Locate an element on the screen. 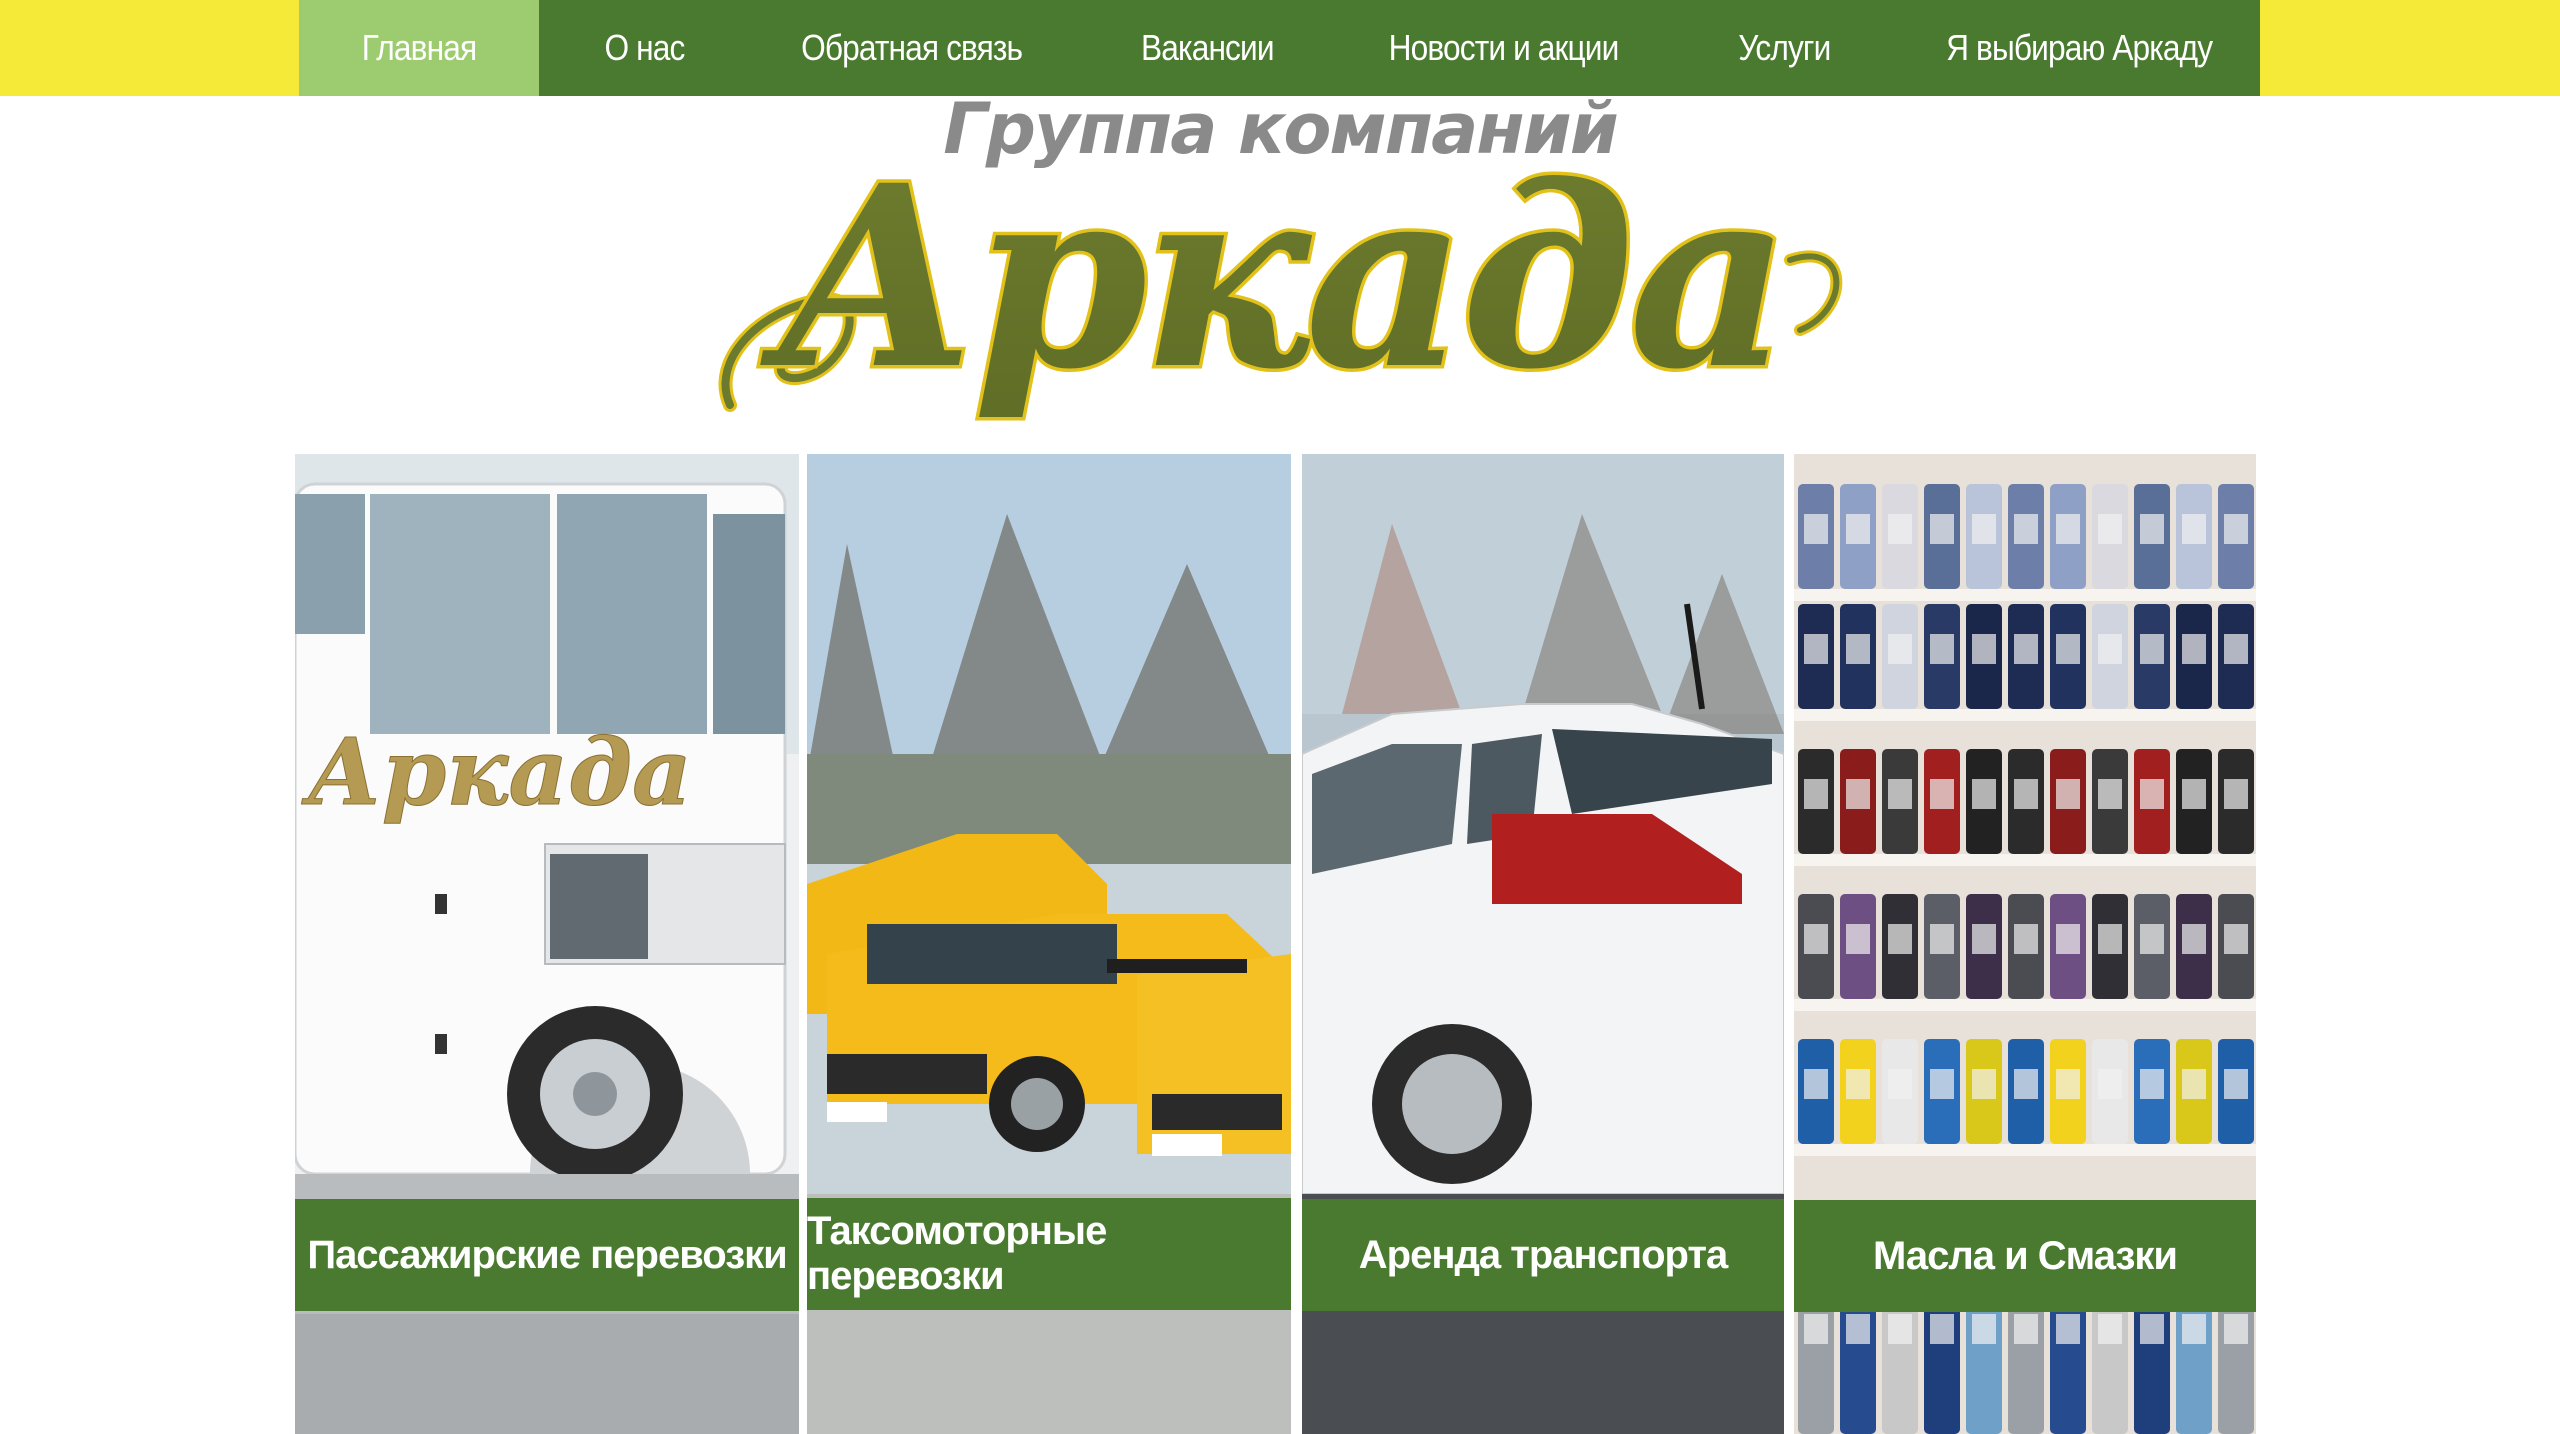 This screenshot has width=2560, height=1434. nav-item-news: Новости и акции is located at coordinates (1504, 48).